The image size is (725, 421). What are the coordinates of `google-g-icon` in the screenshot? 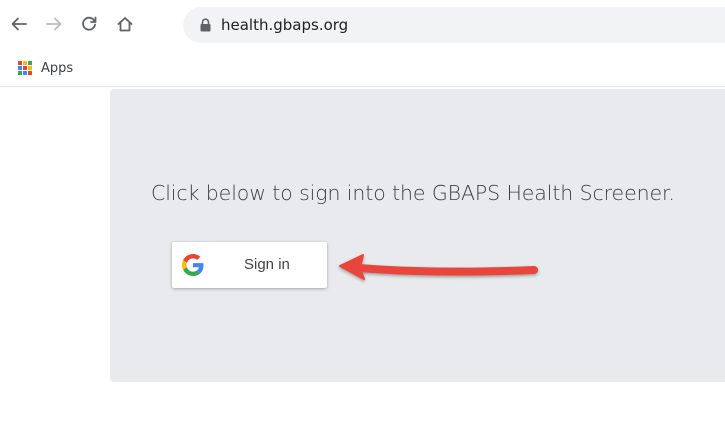 It's located at (193, 265).